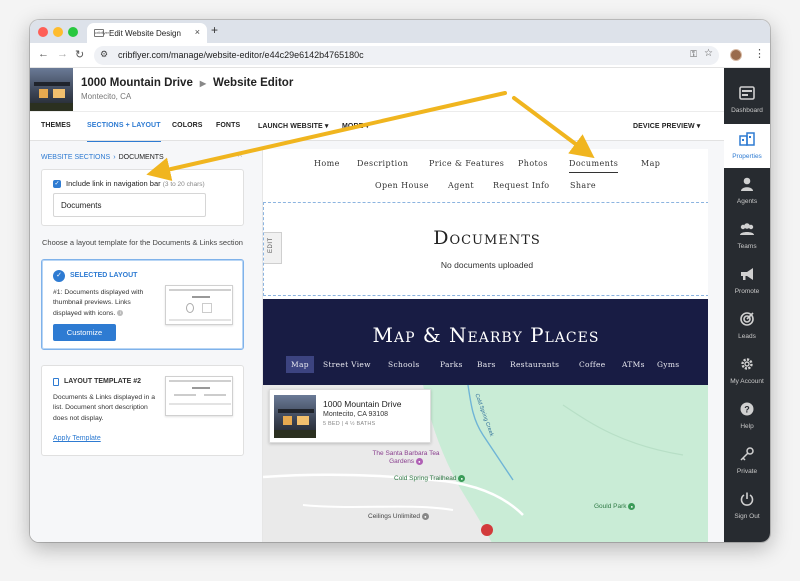 This screenshot has width=800, height=581. I want to click on sidebar-item-dashboard: Dashboard, so click(747, 100).